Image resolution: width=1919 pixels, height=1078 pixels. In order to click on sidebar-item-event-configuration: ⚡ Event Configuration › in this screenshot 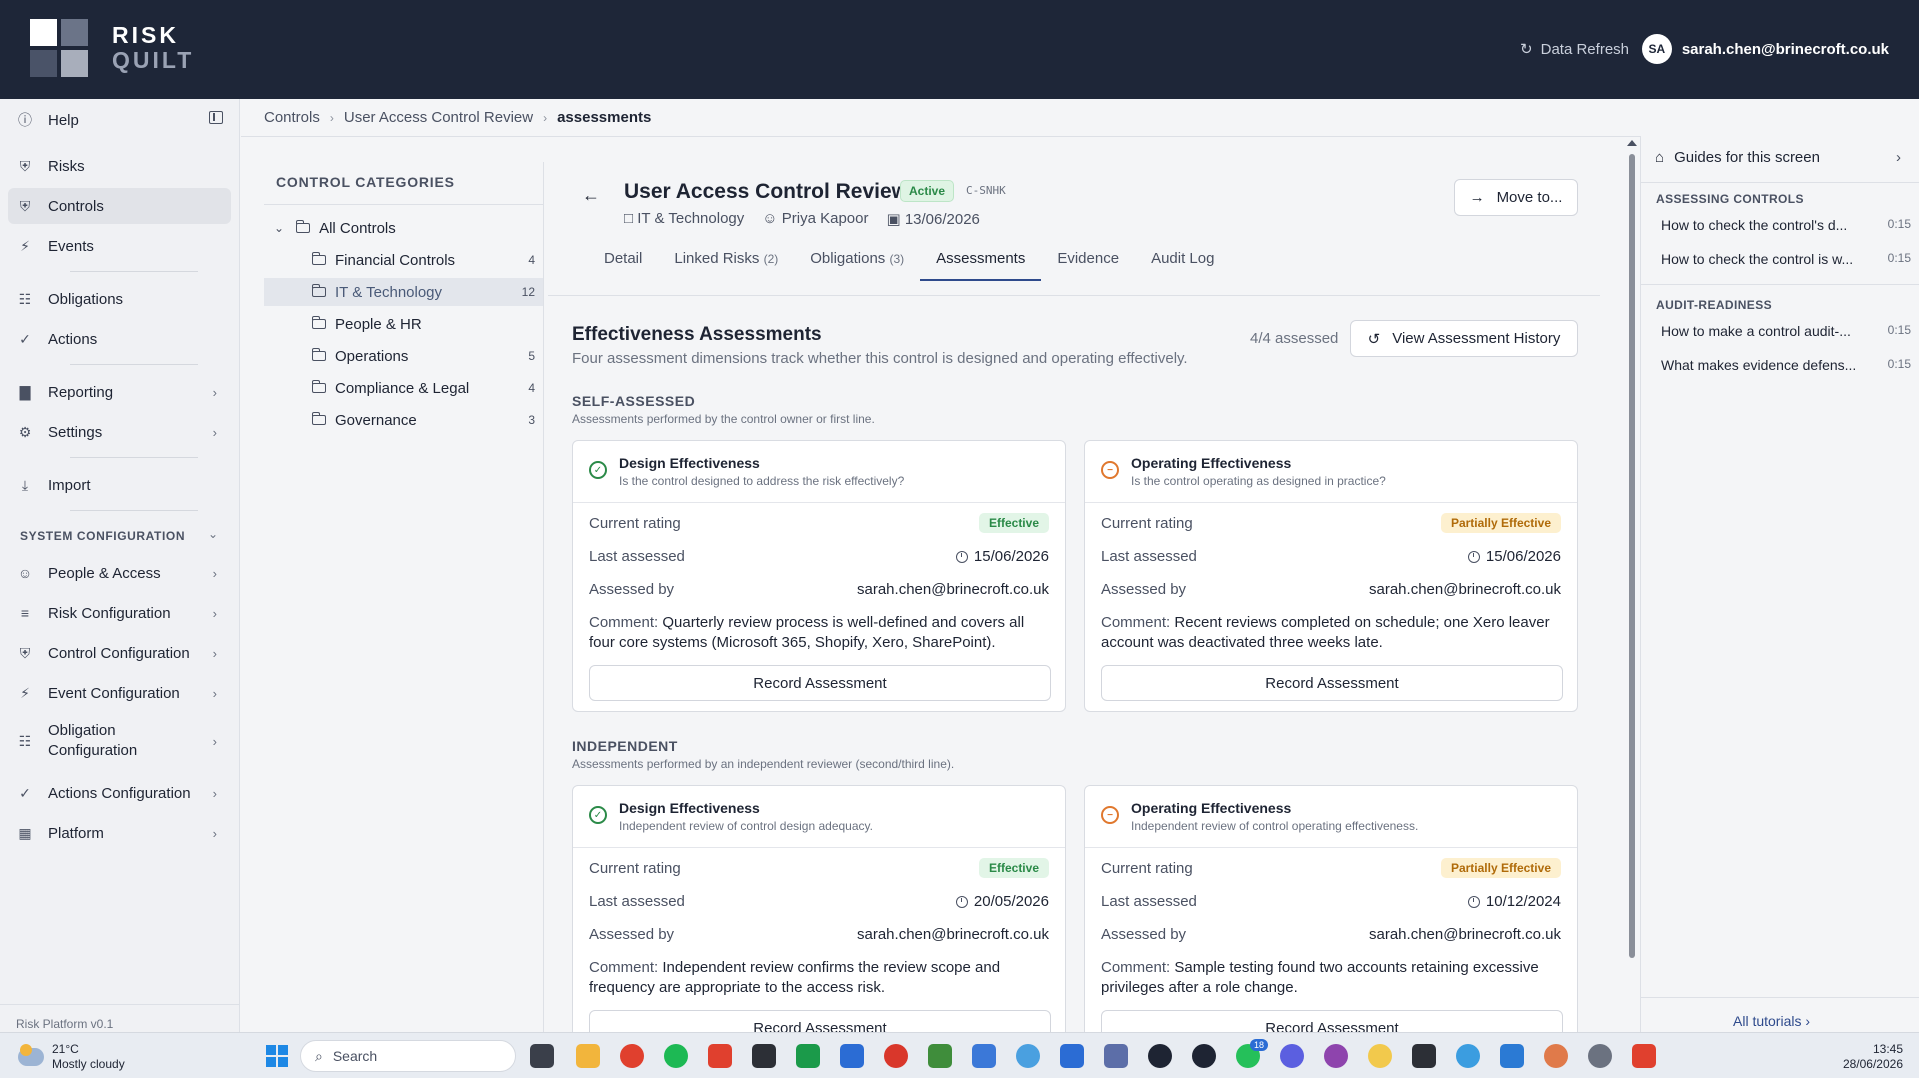, I will do `click(119, 693)`.